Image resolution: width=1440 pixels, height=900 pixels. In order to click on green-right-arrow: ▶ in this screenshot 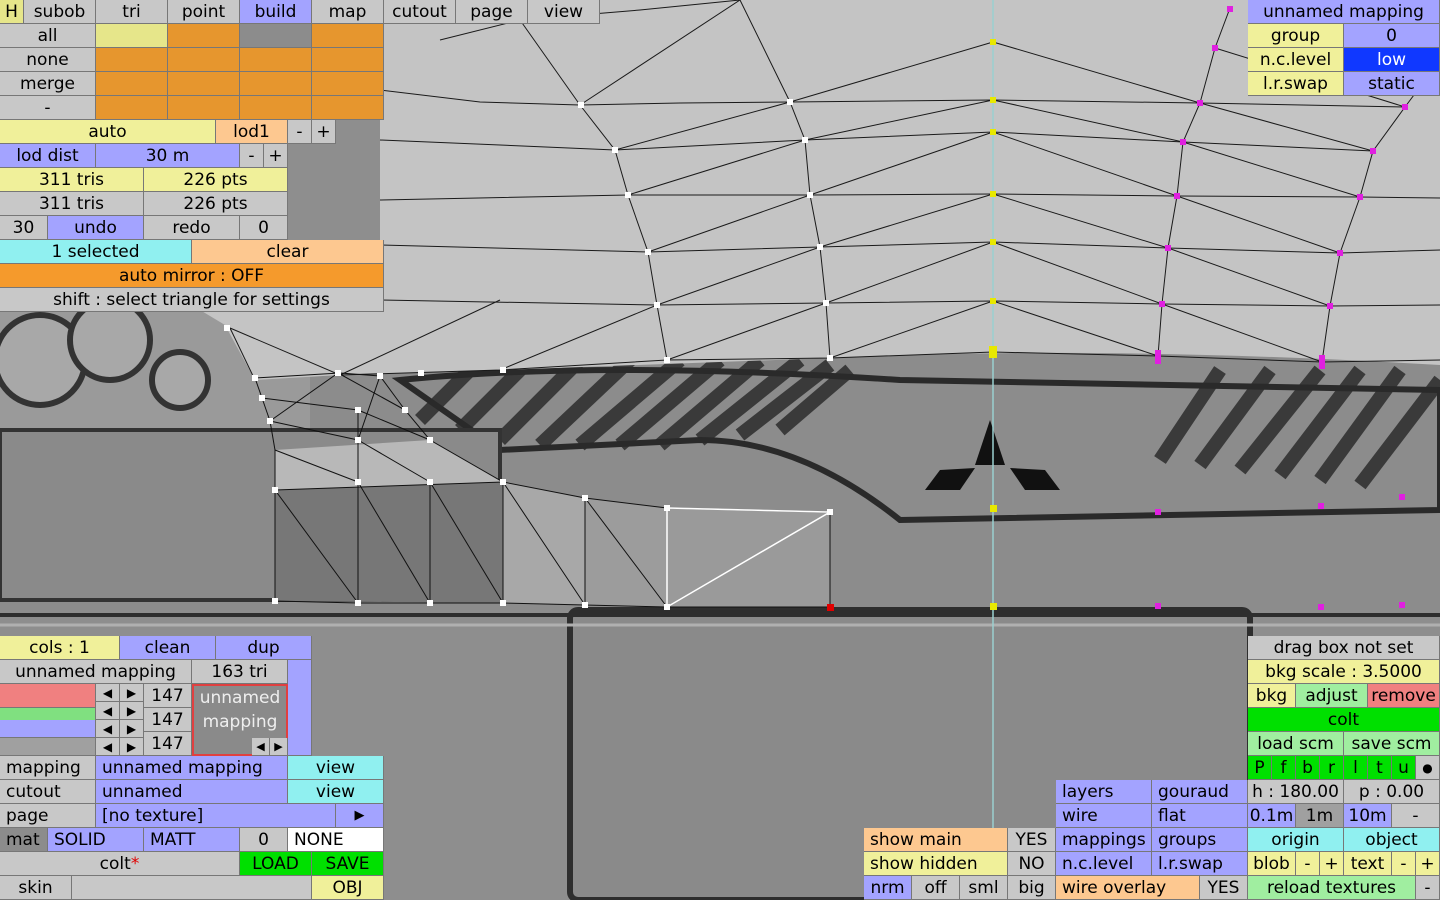, I will do `click(132, 711)`.